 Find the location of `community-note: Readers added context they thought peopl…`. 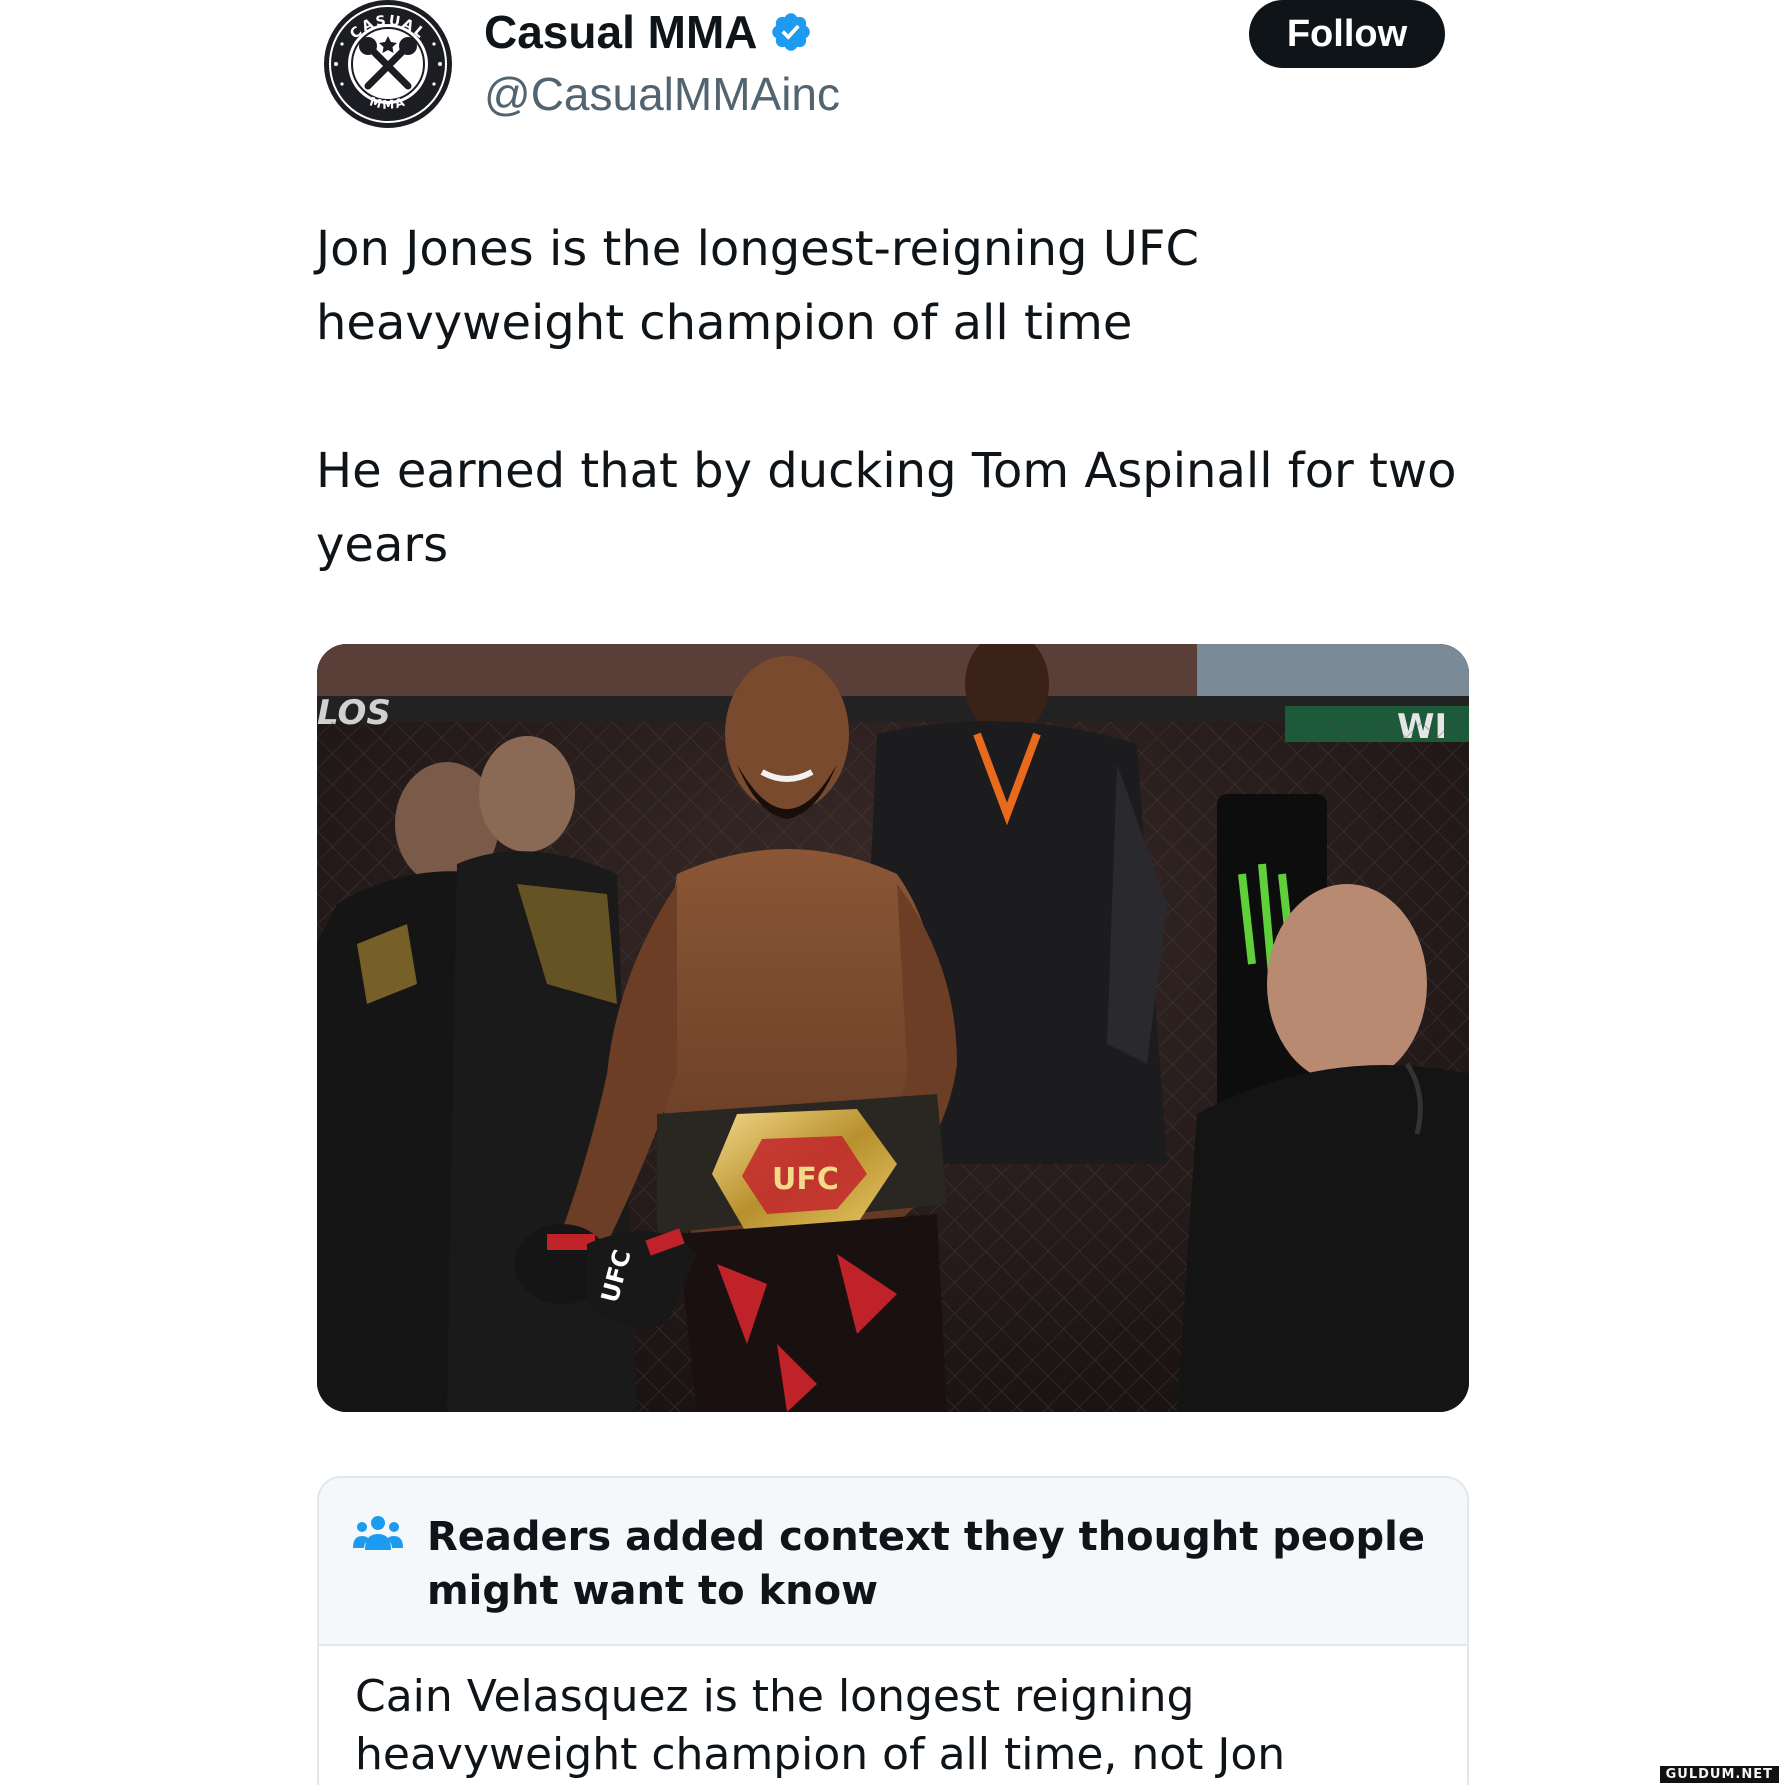

community-note: Readers added context they thought peopl… is located at coordinates (893, 1630).